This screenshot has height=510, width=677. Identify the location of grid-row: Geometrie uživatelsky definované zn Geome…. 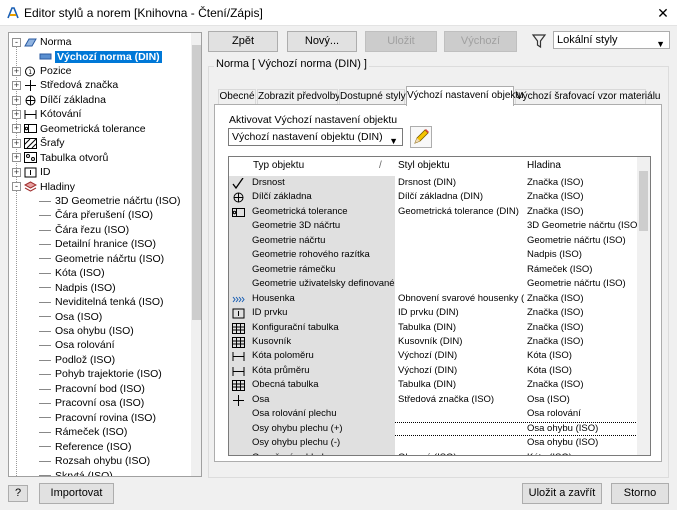
(433, 284).